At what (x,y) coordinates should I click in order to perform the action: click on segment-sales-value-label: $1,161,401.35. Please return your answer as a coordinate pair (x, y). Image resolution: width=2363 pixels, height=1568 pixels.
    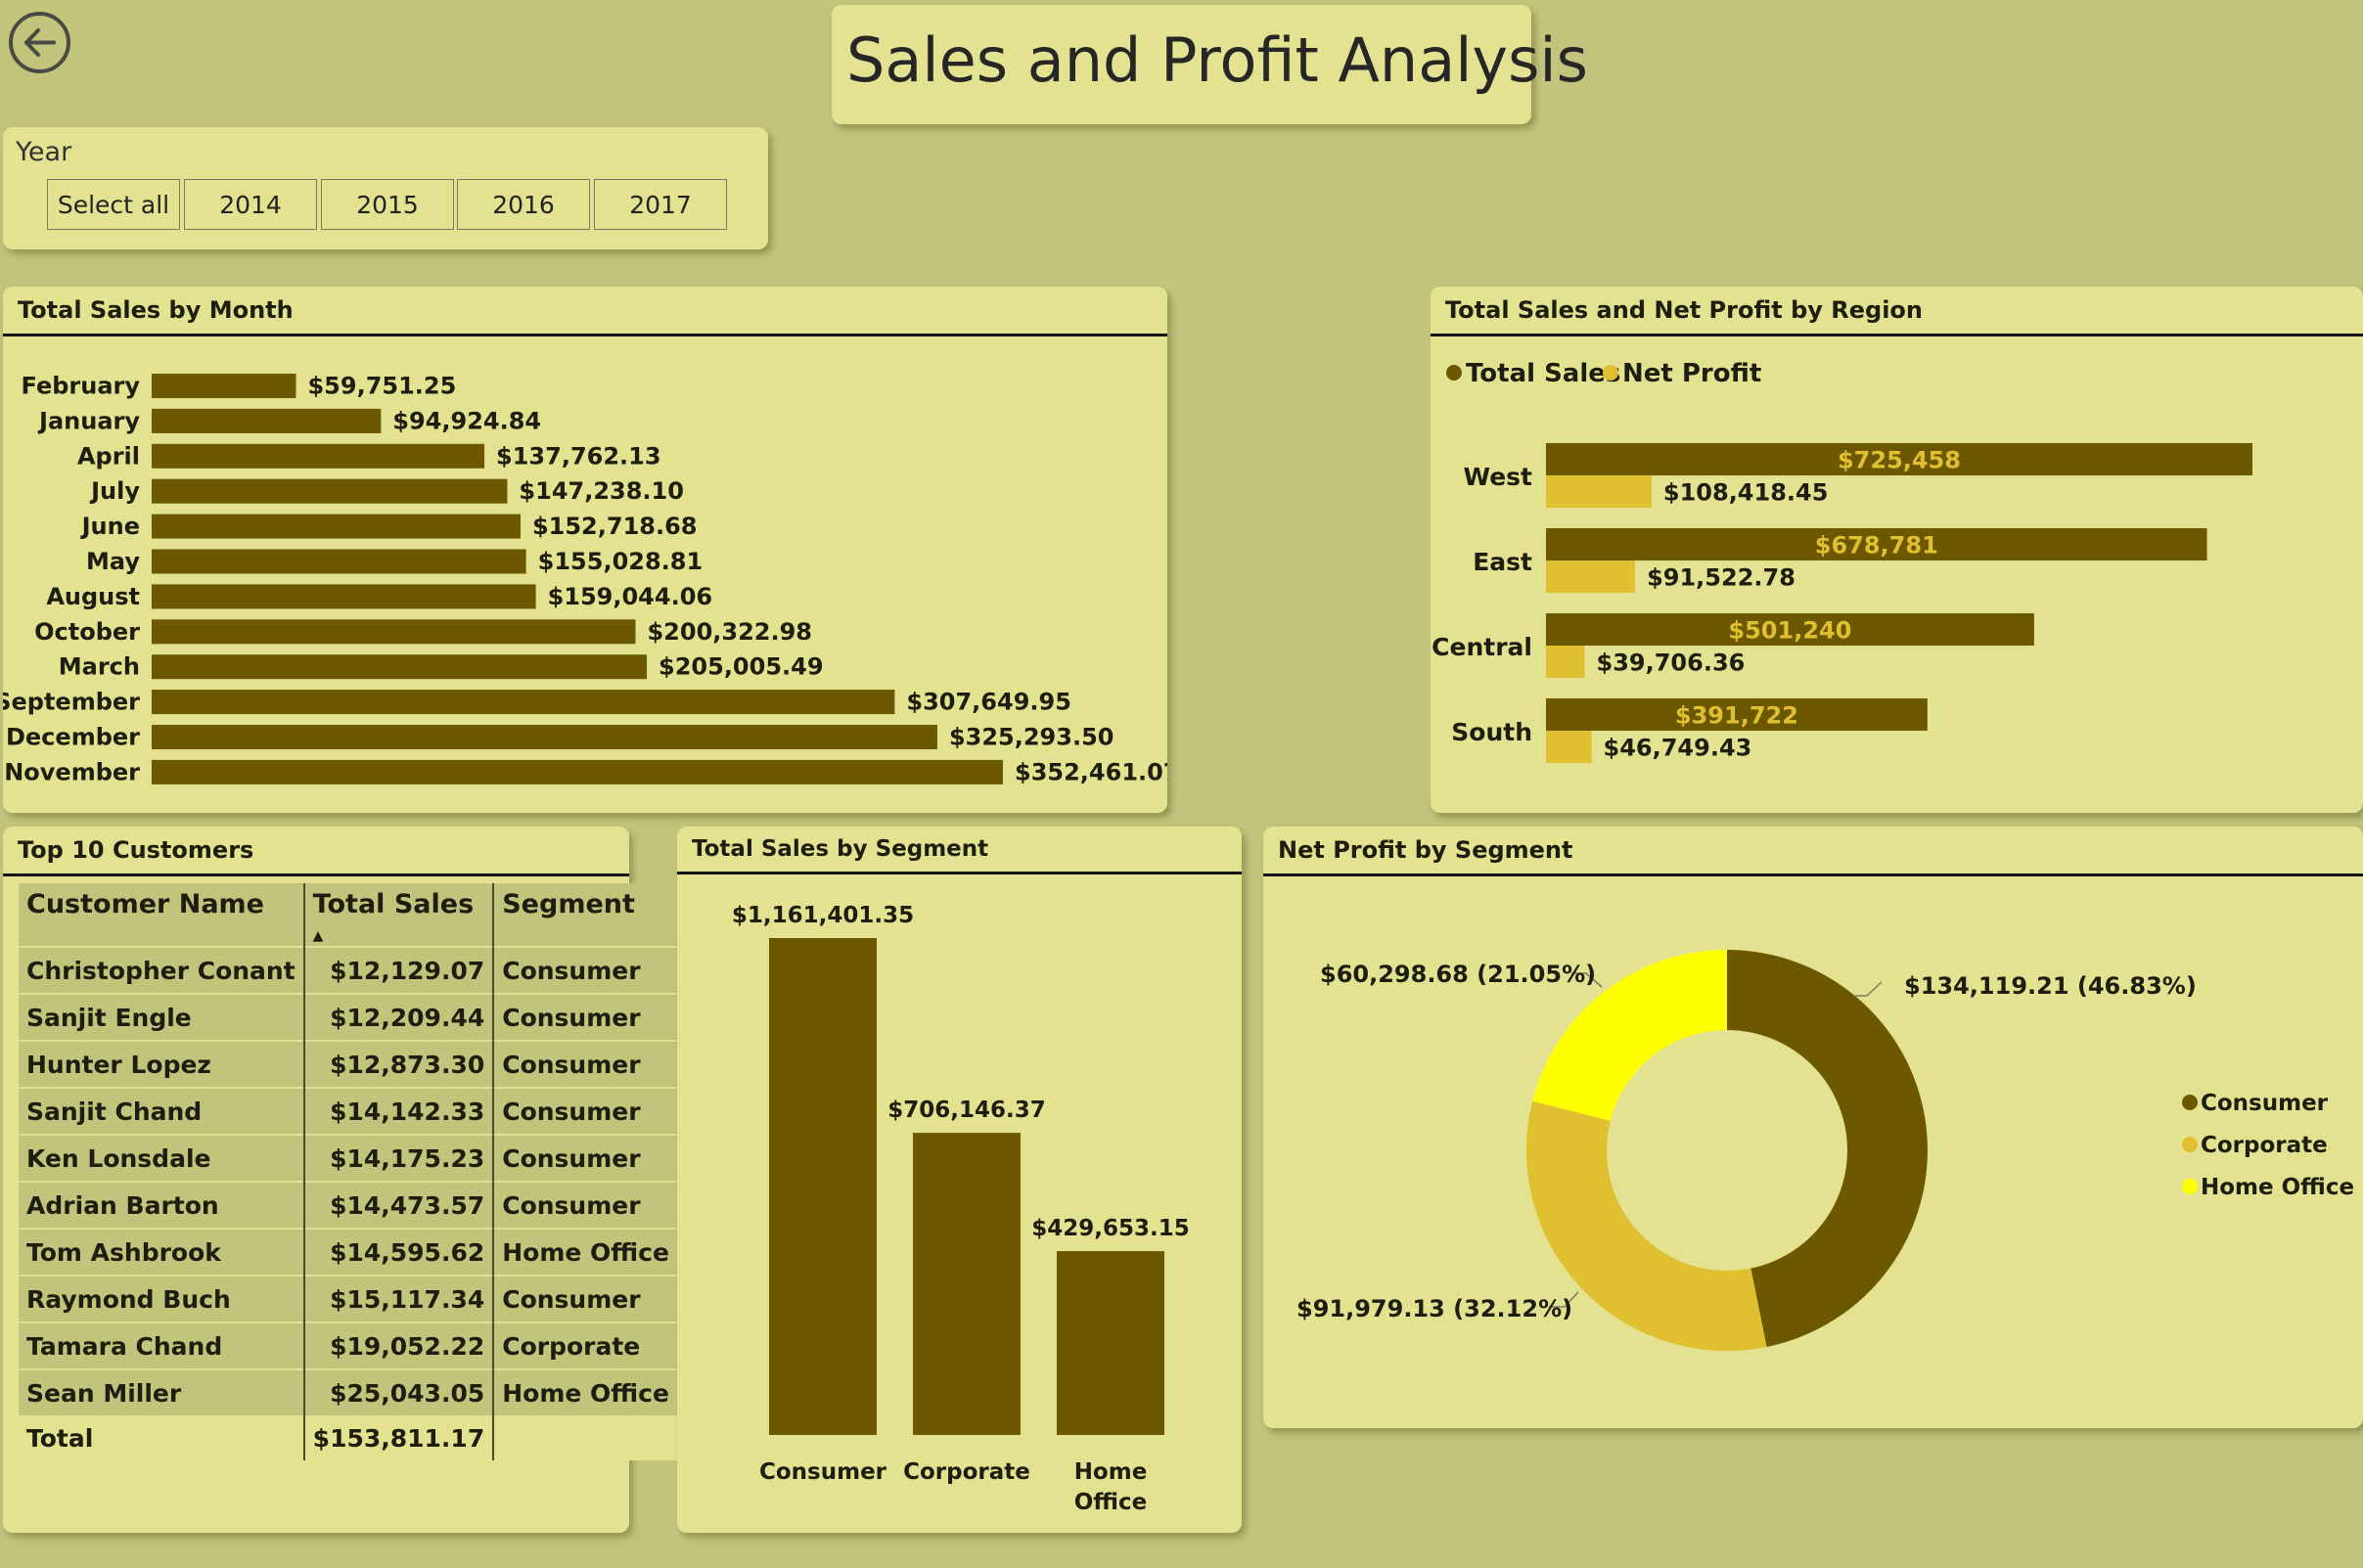
    Looking at the image, I should click on (823, 915).